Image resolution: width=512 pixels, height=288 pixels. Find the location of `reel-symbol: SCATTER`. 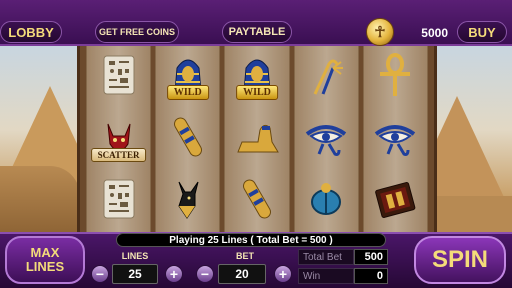

reel-symbol: SCATTER is located at coordinates (119, 139).